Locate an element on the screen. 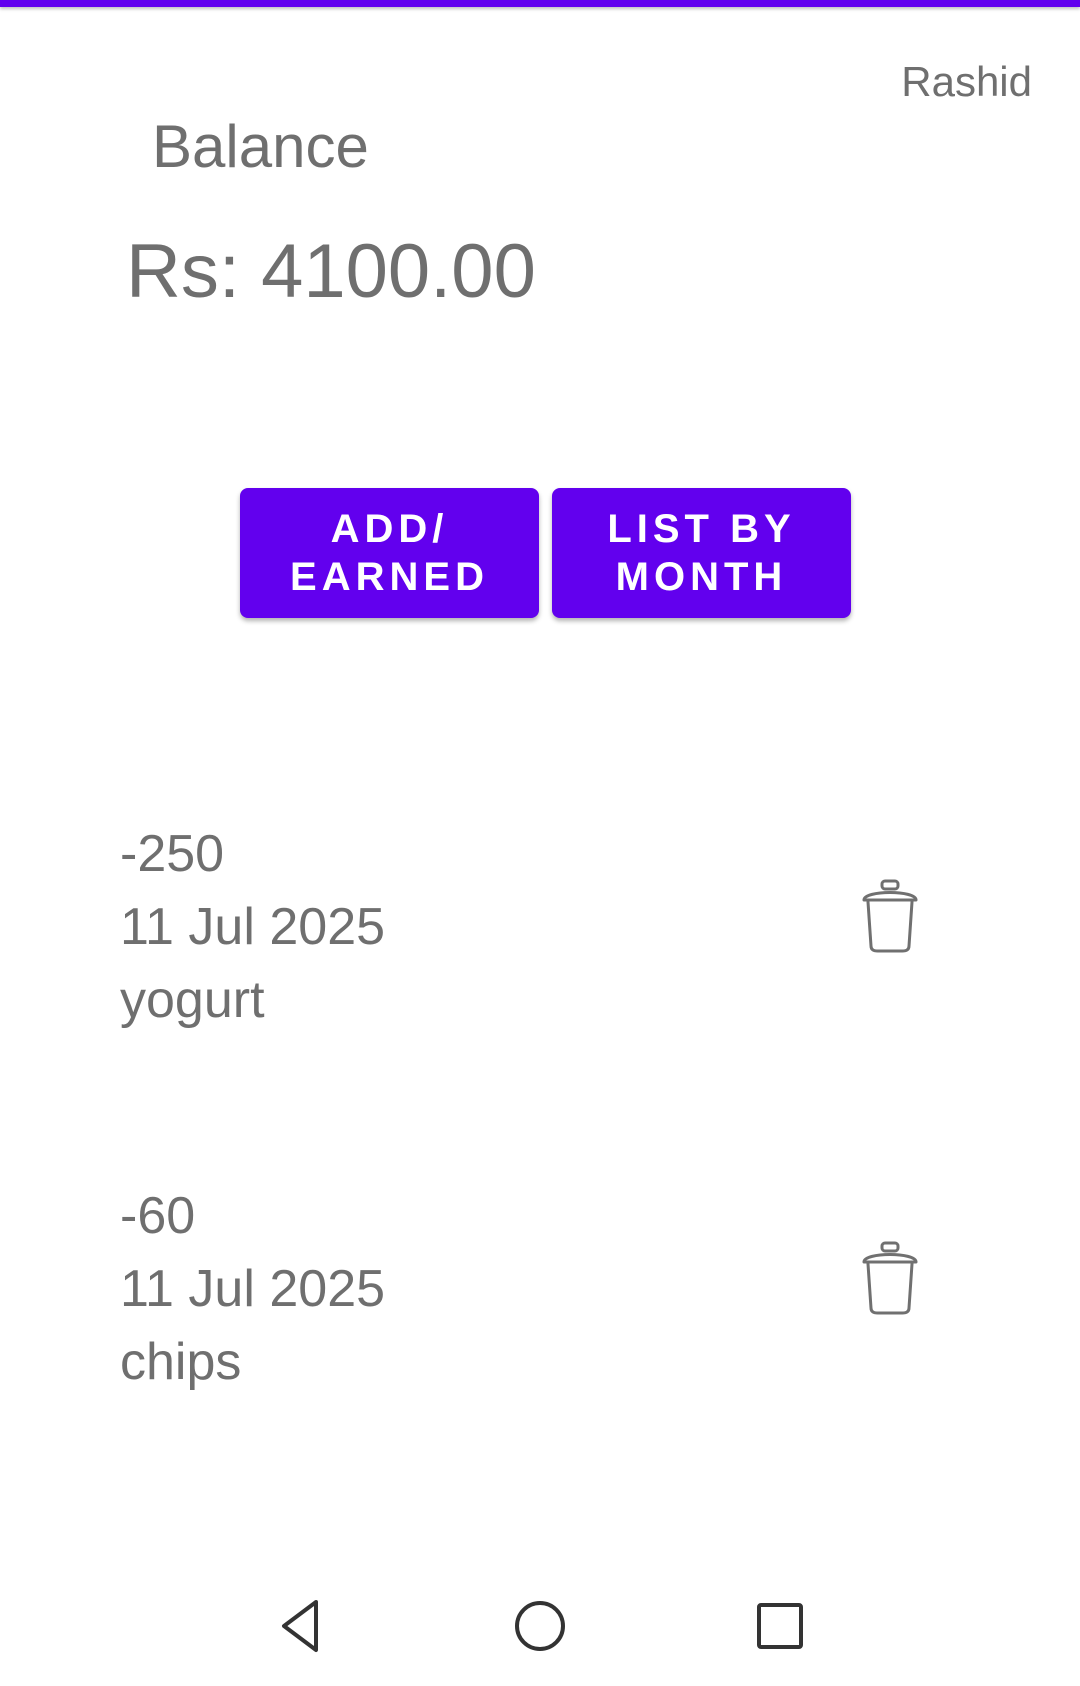  balance-label: Balance is located at coordinates (260, 146).